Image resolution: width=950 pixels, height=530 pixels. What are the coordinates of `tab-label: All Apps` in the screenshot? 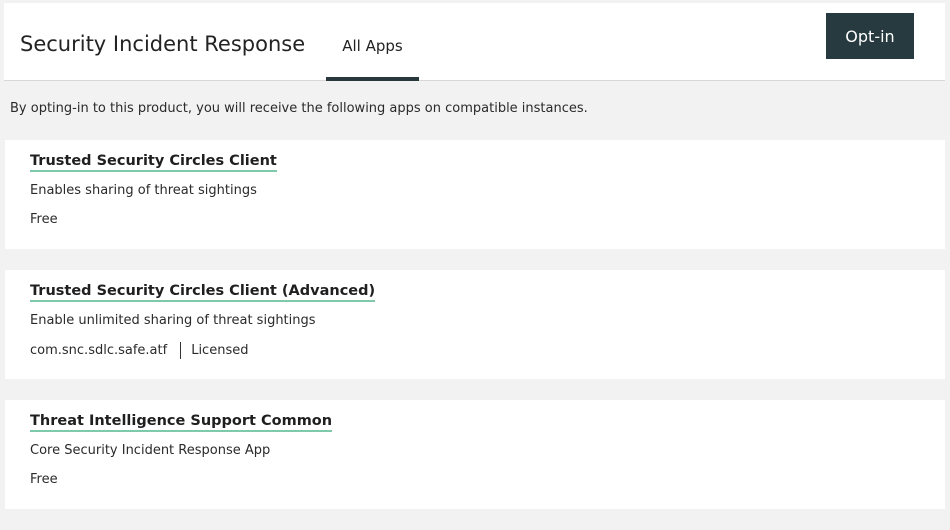 It's located at (372, 46).